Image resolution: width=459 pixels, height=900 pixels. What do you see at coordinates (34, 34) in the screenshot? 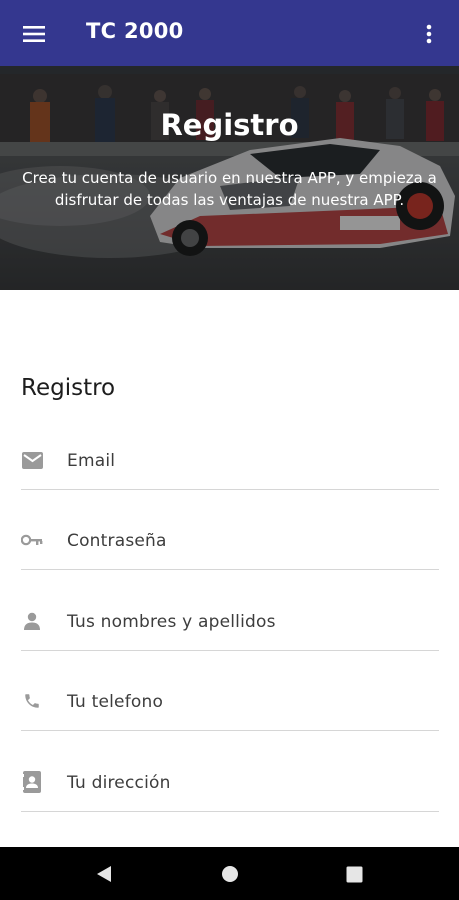
I see `hamburger-menu-icon` at bounding box center [34, 34].